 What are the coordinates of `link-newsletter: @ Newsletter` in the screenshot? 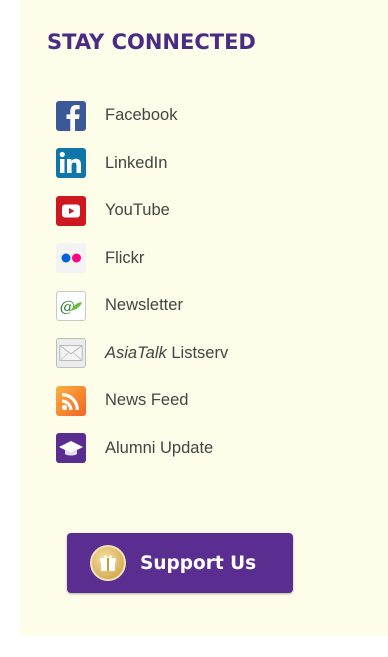 It's located at (142, 306).